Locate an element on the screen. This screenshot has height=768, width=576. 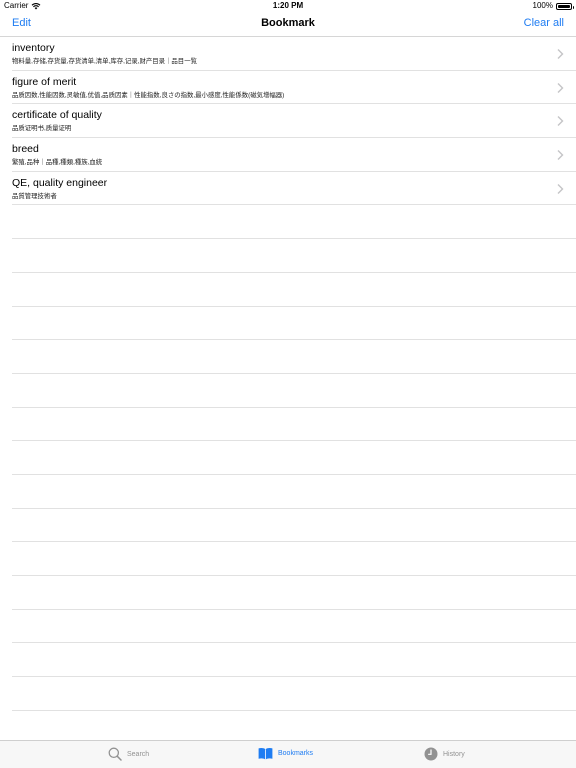
bookmark-row: QE, quality engineer 品質管理技術者 is located at coordinates (294, 189).